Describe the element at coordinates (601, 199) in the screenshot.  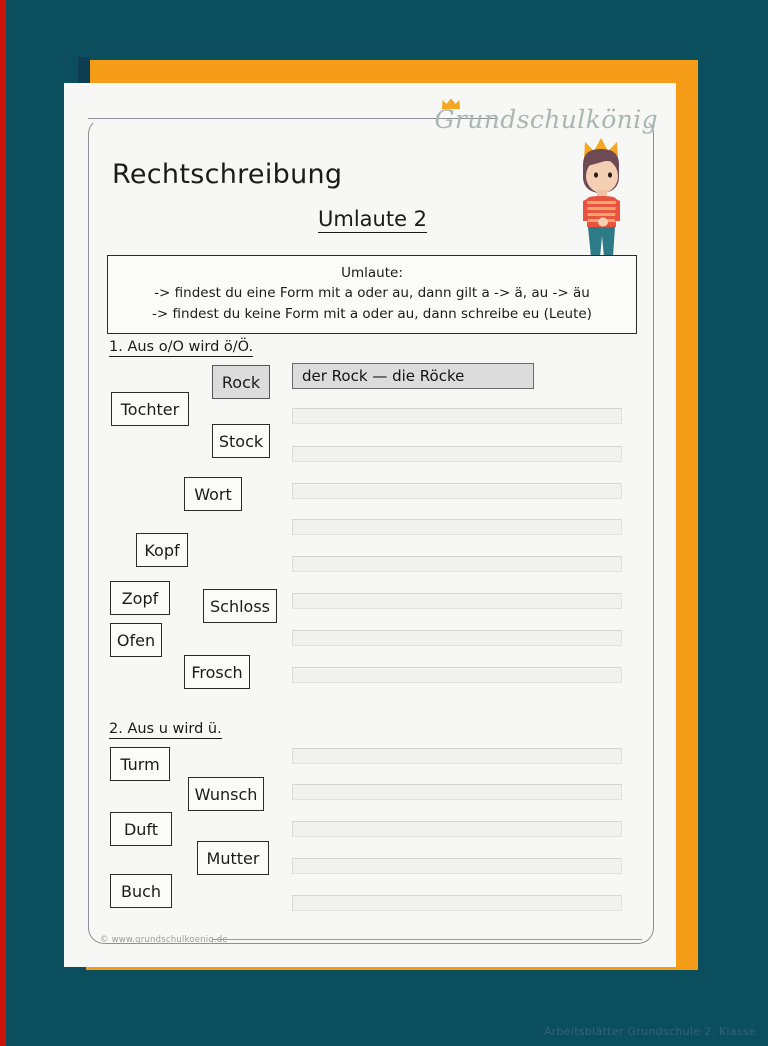
I see `mascot-king-boy-illustration` at that location.